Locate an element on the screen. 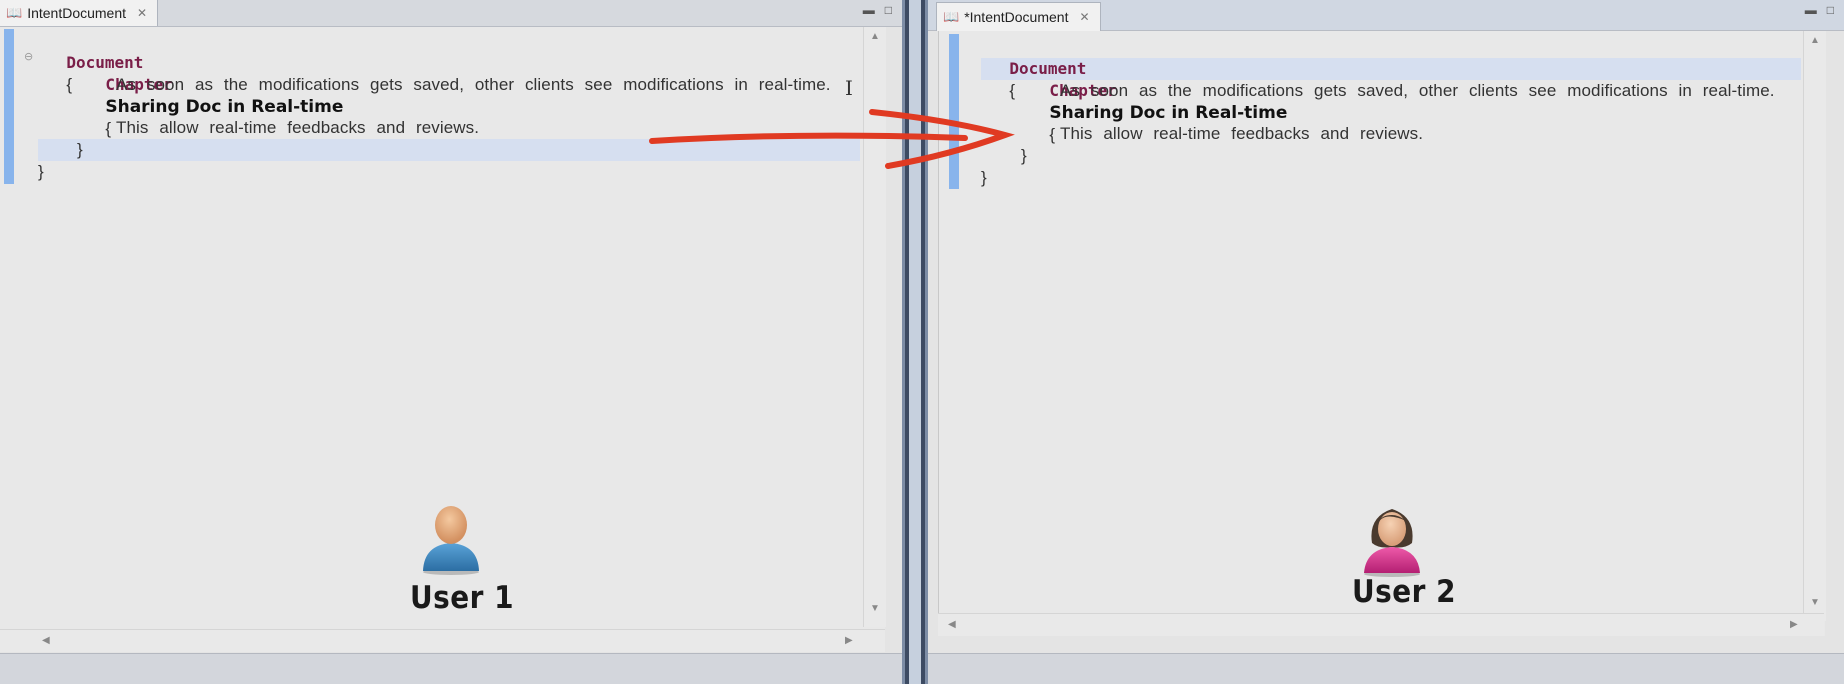 The height and width of the screenshot is (684, 1844). current-line-highlight is located at coordinates (449, 150).